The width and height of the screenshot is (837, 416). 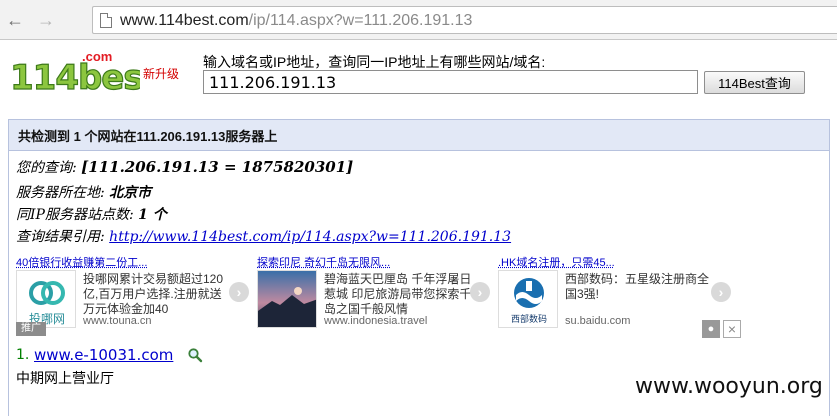 What do you see at coordinates (49, 168) in the screenshot?
I see `query-label: 您的查询:` at bounding box center [49, 168].